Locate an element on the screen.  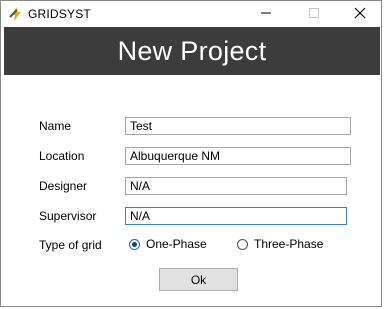
supervisor-label: Supervisor is located at coordinates (68, 216).